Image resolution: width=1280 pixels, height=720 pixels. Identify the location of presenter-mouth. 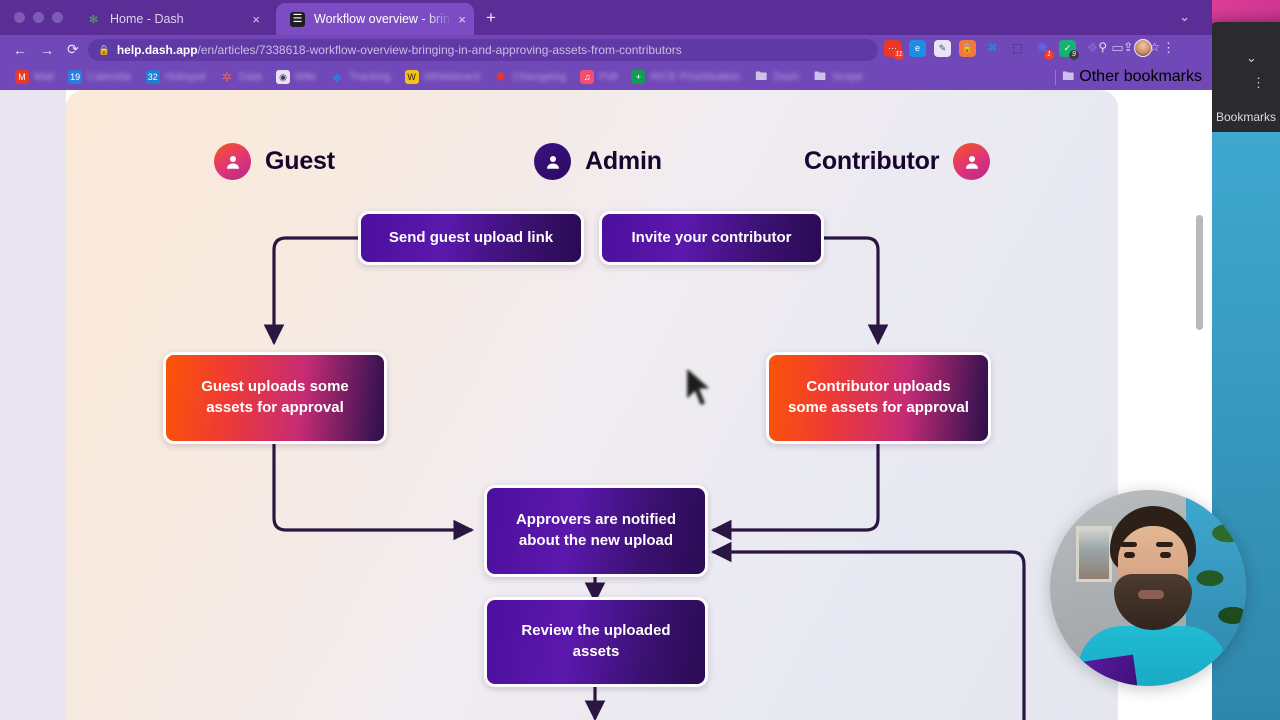
(1151, 594).